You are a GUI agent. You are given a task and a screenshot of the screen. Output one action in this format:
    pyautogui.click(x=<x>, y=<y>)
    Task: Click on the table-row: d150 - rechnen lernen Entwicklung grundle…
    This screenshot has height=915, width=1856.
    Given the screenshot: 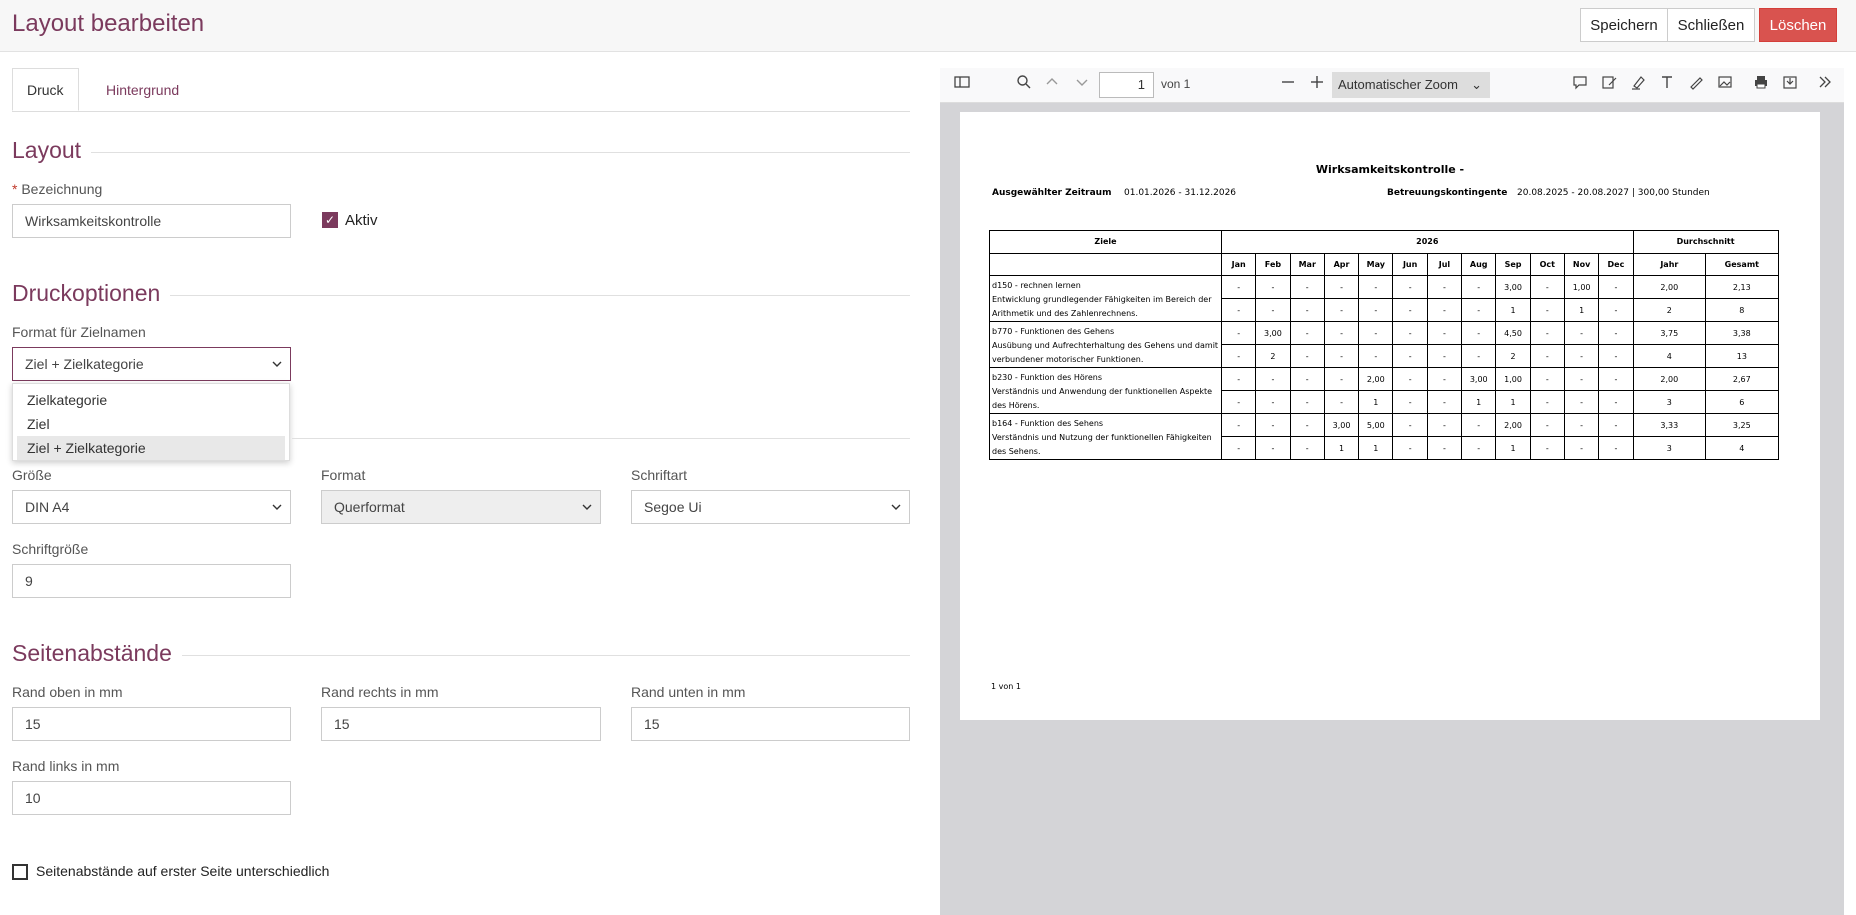 What is the action you would take?
    pyautogui.click(x=1384, y=298)
    